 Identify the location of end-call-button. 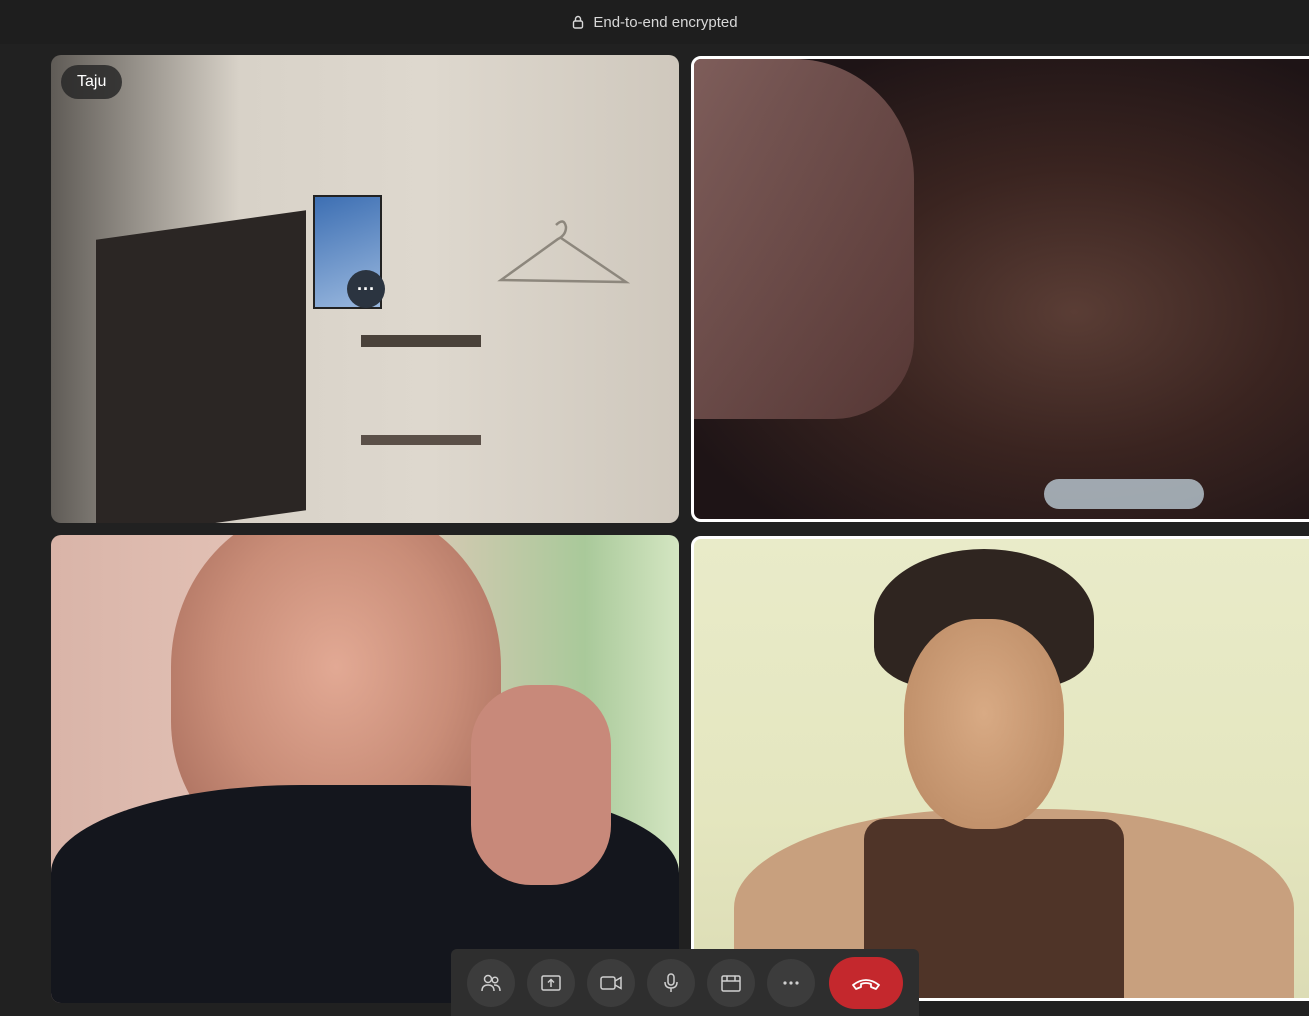
(866, 982).